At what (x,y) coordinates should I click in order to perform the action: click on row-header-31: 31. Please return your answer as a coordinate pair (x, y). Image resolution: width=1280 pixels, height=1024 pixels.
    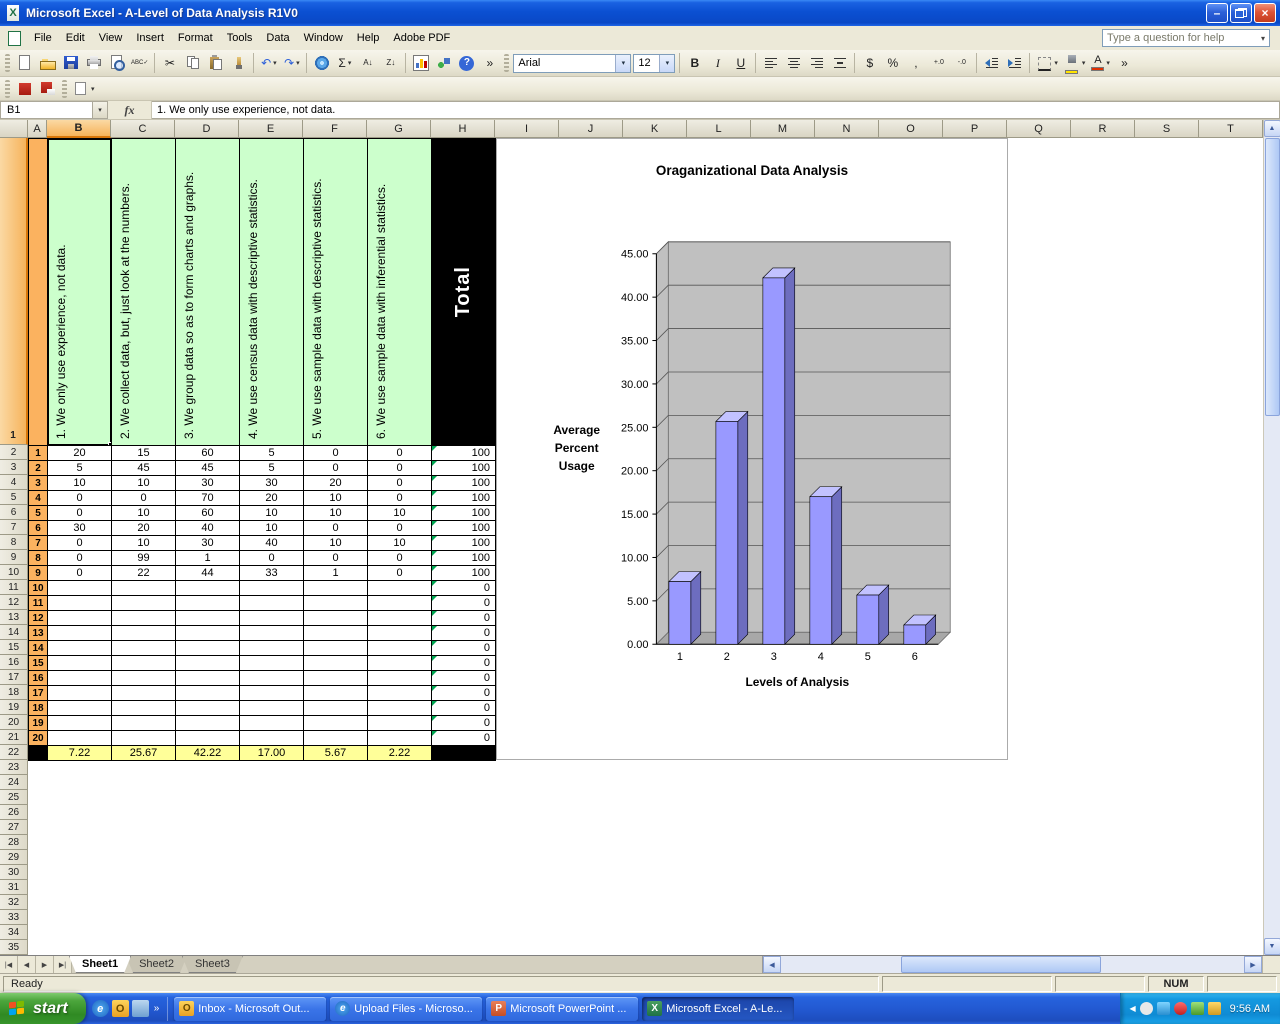
    Looking at the image, I should click on (14, 887).